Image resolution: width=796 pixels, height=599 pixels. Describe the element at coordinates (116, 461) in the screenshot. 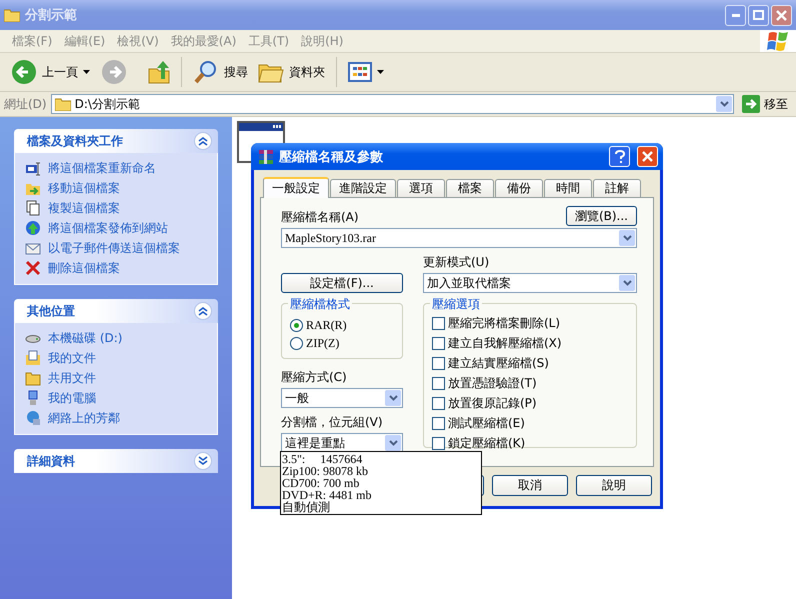

I see `panel-header: 詳細資料` at that location.